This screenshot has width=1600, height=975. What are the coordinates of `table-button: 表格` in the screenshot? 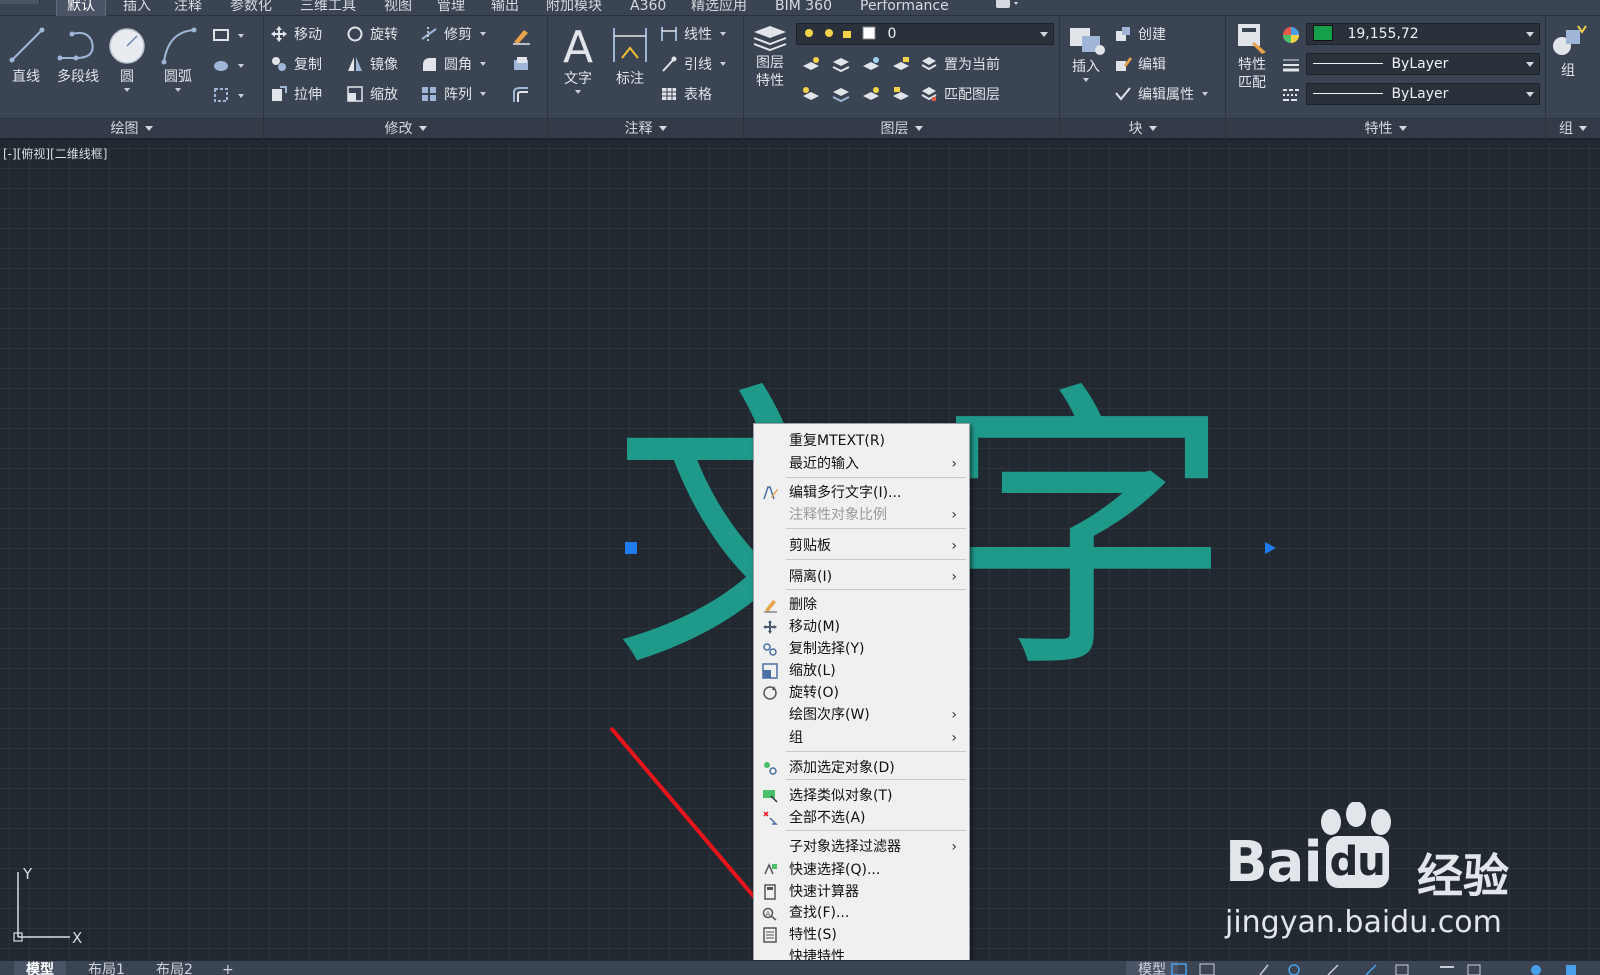 It's located at (686, 95).